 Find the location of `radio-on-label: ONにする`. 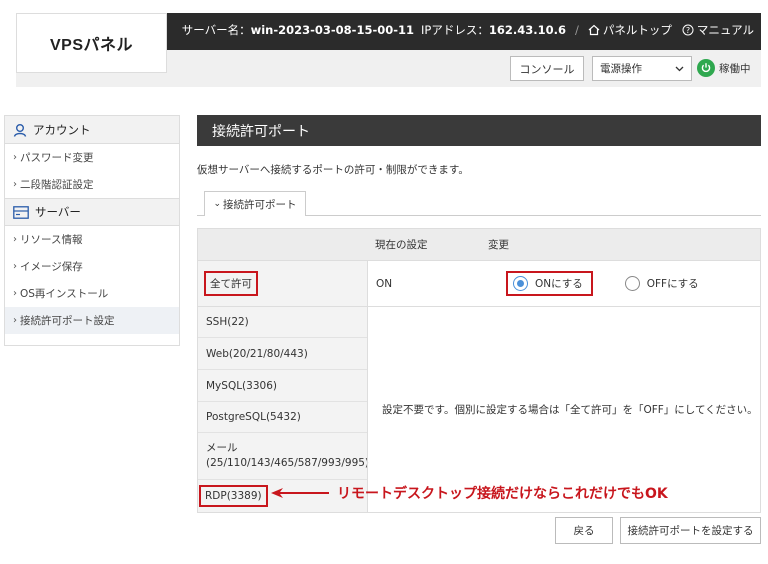

radio-on-label: ONにする is located at coordinates (559, 284).